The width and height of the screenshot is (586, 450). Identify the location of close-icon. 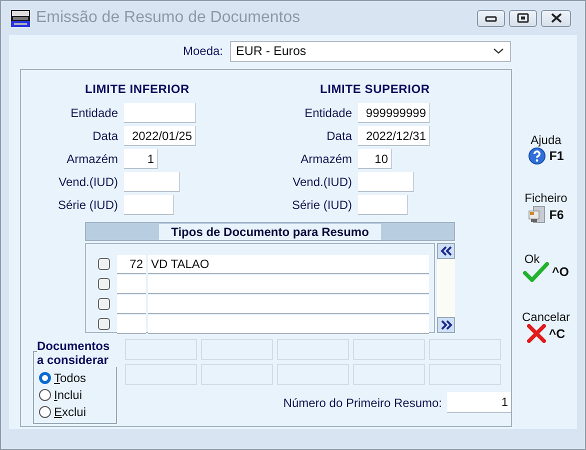
(556, 18).